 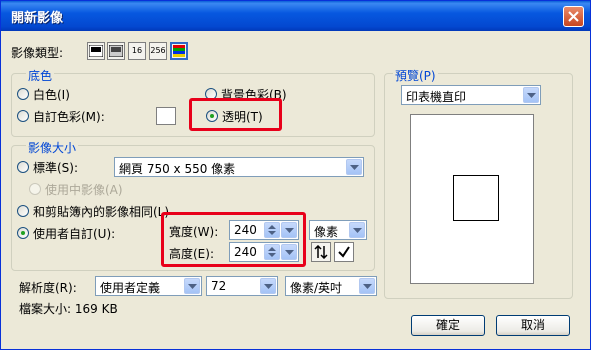 What do you see at coordinates (23, 233) in the screenshot?
I see `user-defined-radio` at bounding box center [23, 233].